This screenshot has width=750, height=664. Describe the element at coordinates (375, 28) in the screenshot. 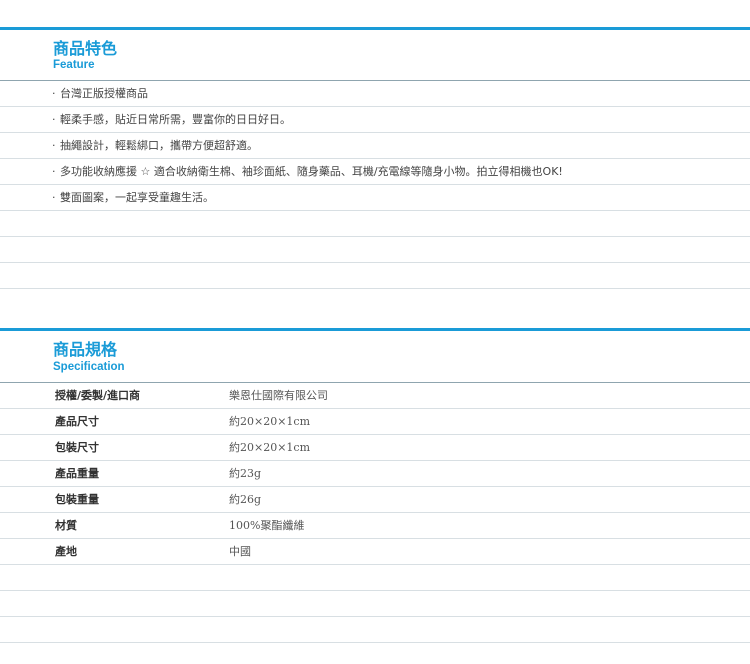

I see `feature-top-rule` at that location.